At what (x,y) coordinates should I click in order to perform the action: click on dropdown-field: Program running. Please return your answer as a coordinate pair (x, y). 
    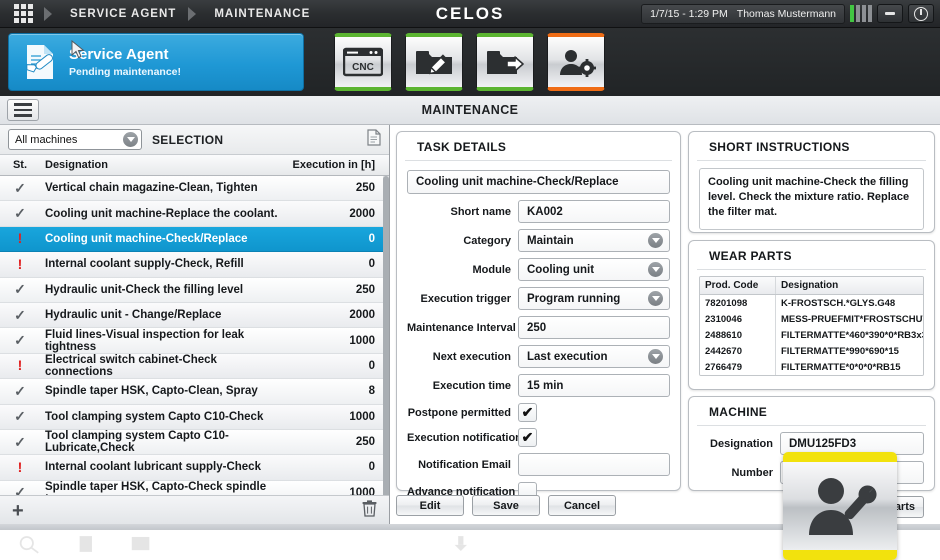
    Looking at the image, I should click on (594, 298).